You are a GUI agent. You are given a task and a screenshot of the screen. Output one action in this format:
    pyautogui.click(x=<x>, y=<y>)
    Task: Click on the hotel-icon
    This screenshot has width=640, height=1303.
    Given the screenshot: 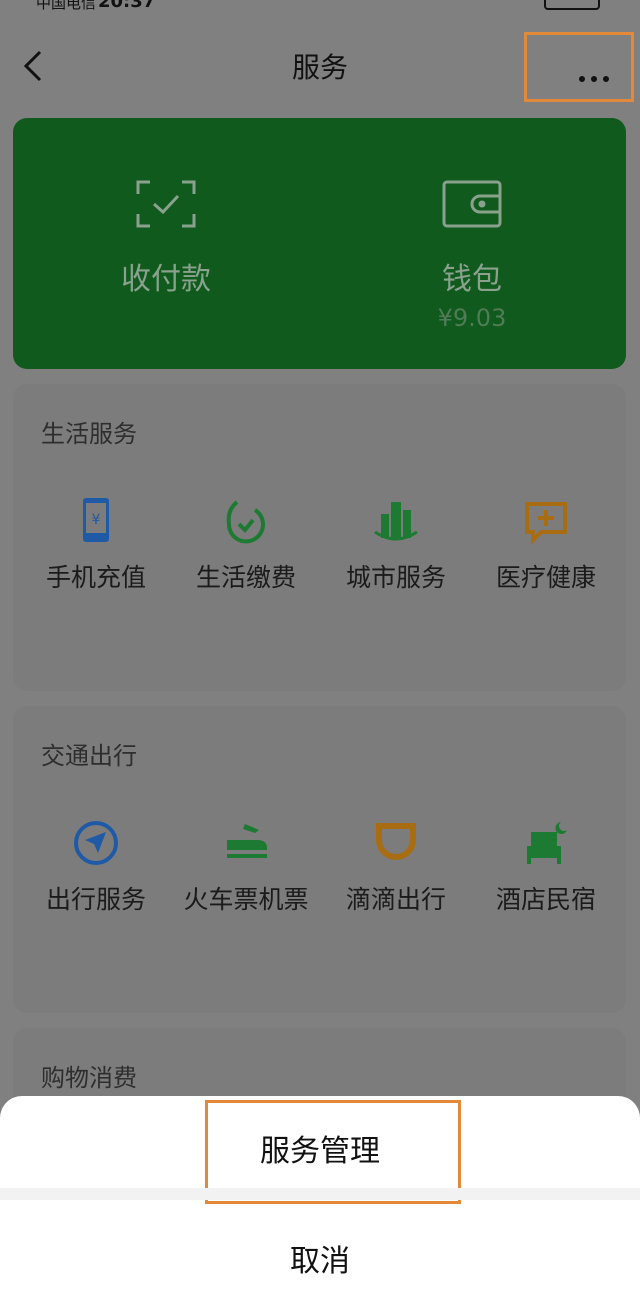 What is the action you would take?
    pyautogui.click(x=547, y=843)
    